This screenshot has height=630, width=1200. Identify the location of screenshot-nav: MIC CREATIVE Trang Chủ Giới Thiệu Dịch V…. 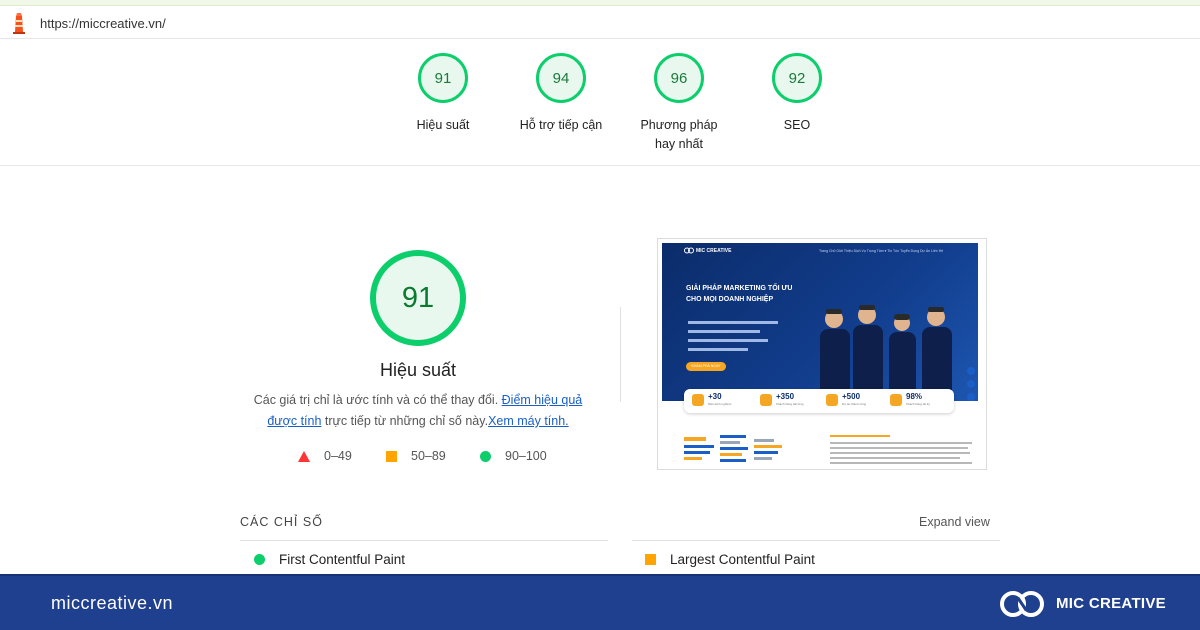
(820, 252).